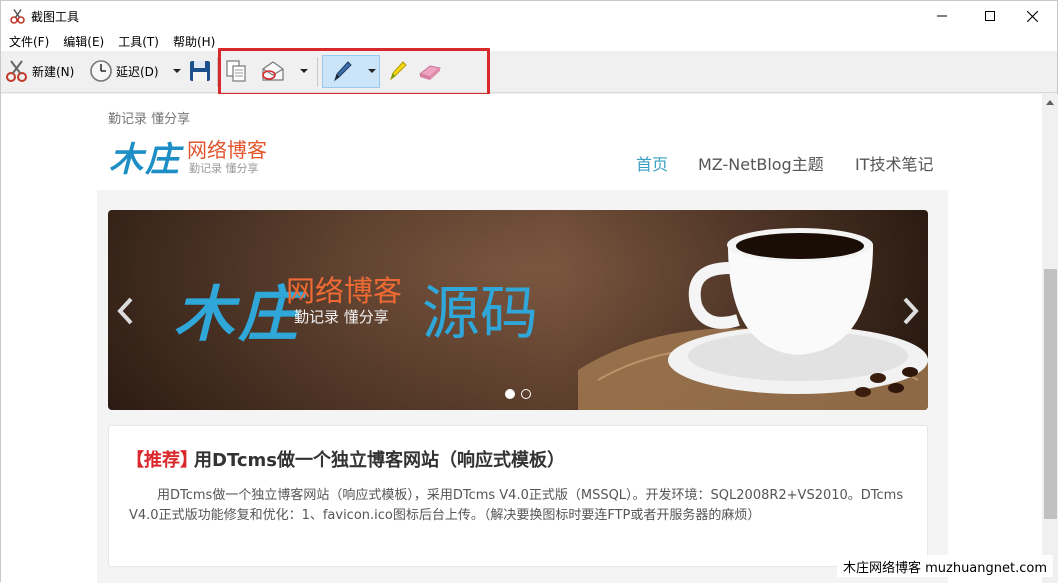  What do you see at coordinates (101, 71) in the screenshot?
I see `clock-icon` at bounding box center [101, 71].